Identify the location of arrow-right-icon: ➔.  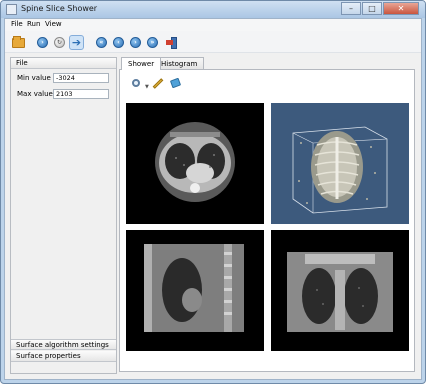
(76, 42).